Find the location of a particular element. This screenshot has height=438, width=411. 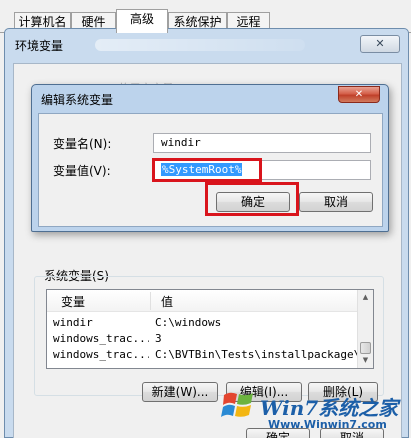

dialog-close-button: ✕ is located at coordinates (359, 94).